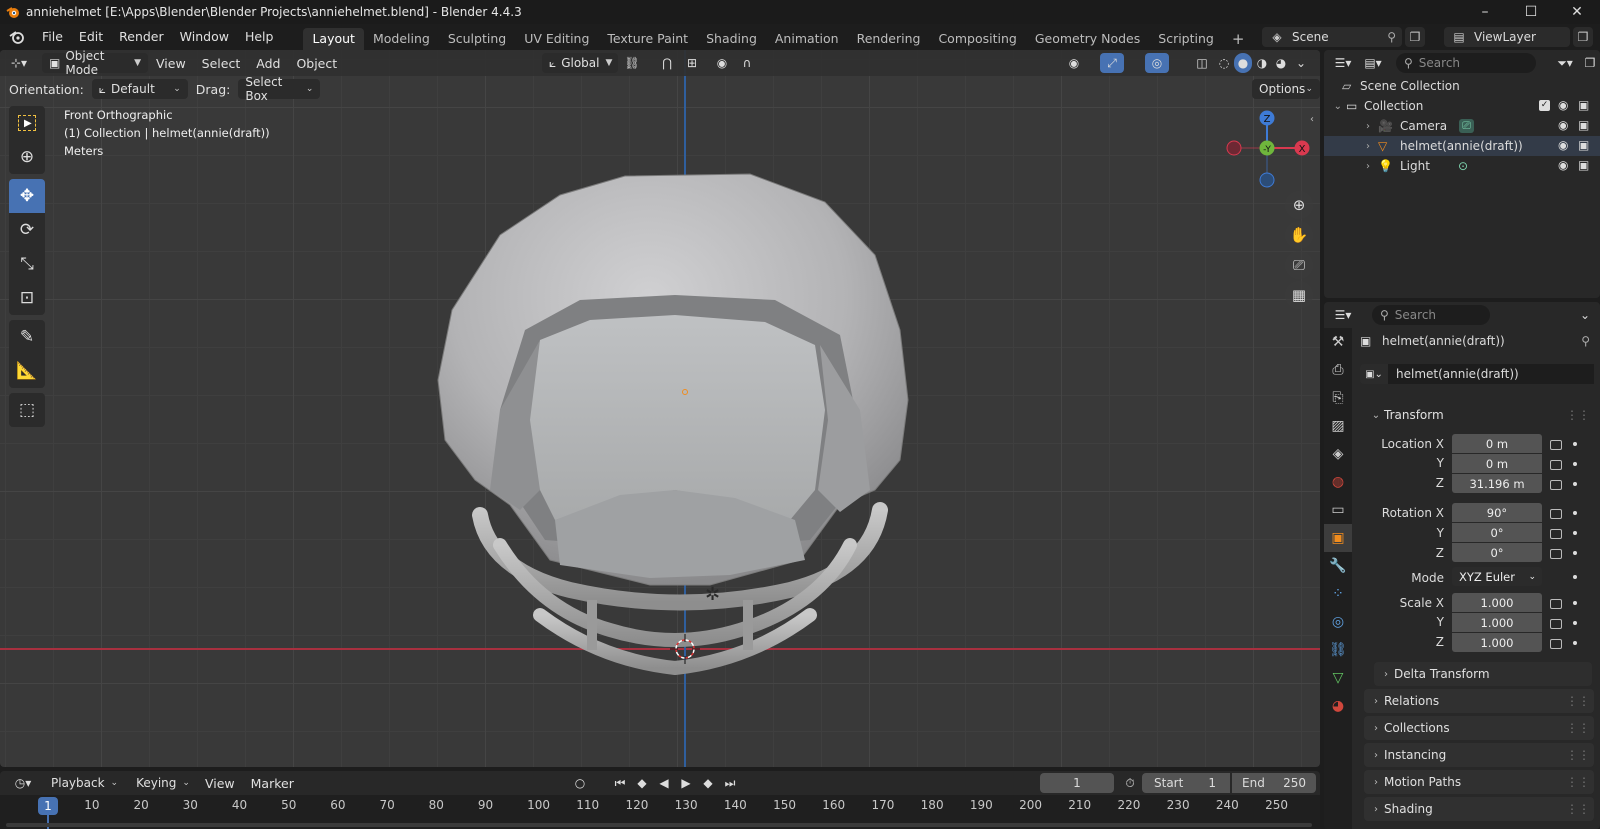 Image resolution: width=1600 pixels, height=829 pixels. What do you see at coordinates (259, 37) in the screenshot?
I see `menu-help: Help` at bounding box center [259, 37].